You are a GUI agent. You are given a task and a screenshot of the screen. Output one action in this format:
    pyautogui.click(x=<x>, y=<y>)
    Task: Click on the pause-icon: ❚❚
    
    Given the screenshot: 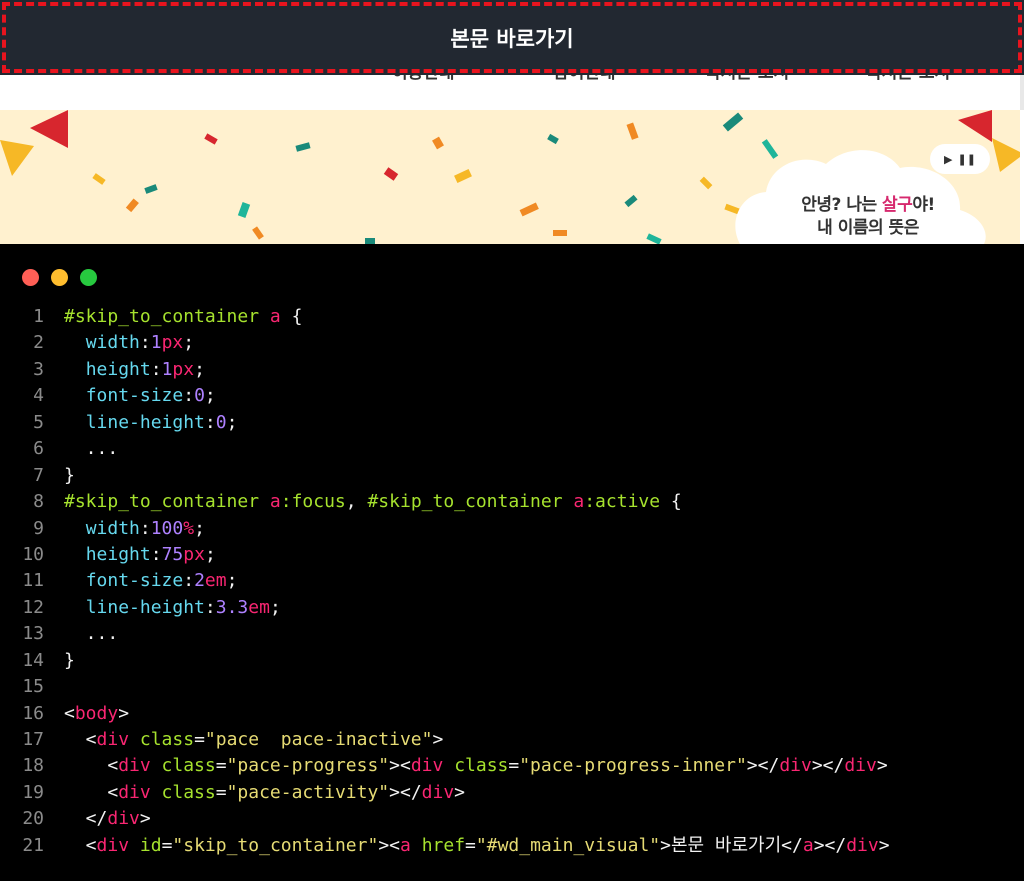 What is the action you would take?
    pyautogui.click(x=967, y=159)
    